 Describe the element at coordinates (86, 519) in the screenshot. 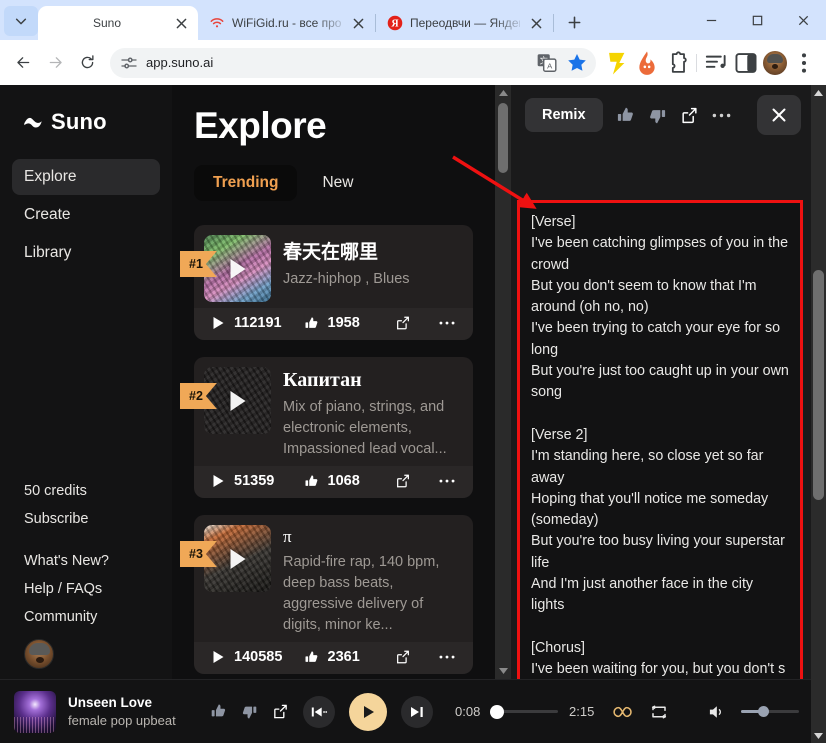

I see `subscribe-link: Subscribe` at that location.